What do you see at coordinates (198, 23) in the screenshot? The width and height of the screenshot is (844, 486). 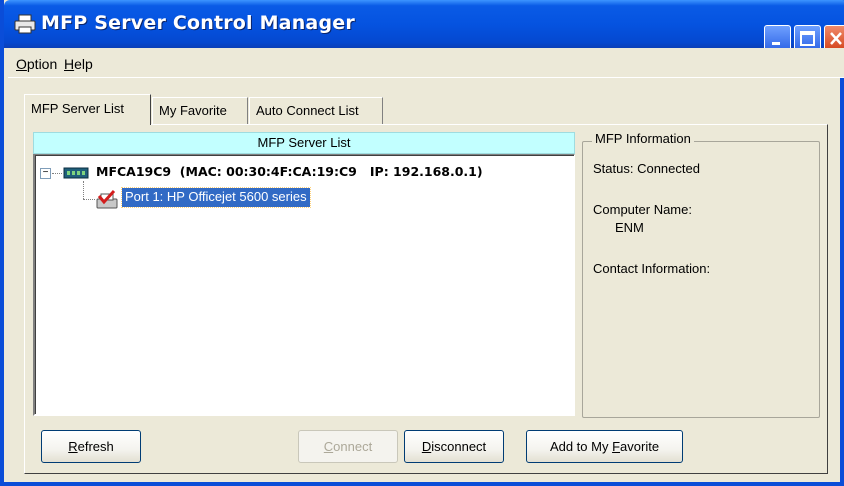 I see `window-title: MFP Server Control Manager` at bounding box center [198, 23].